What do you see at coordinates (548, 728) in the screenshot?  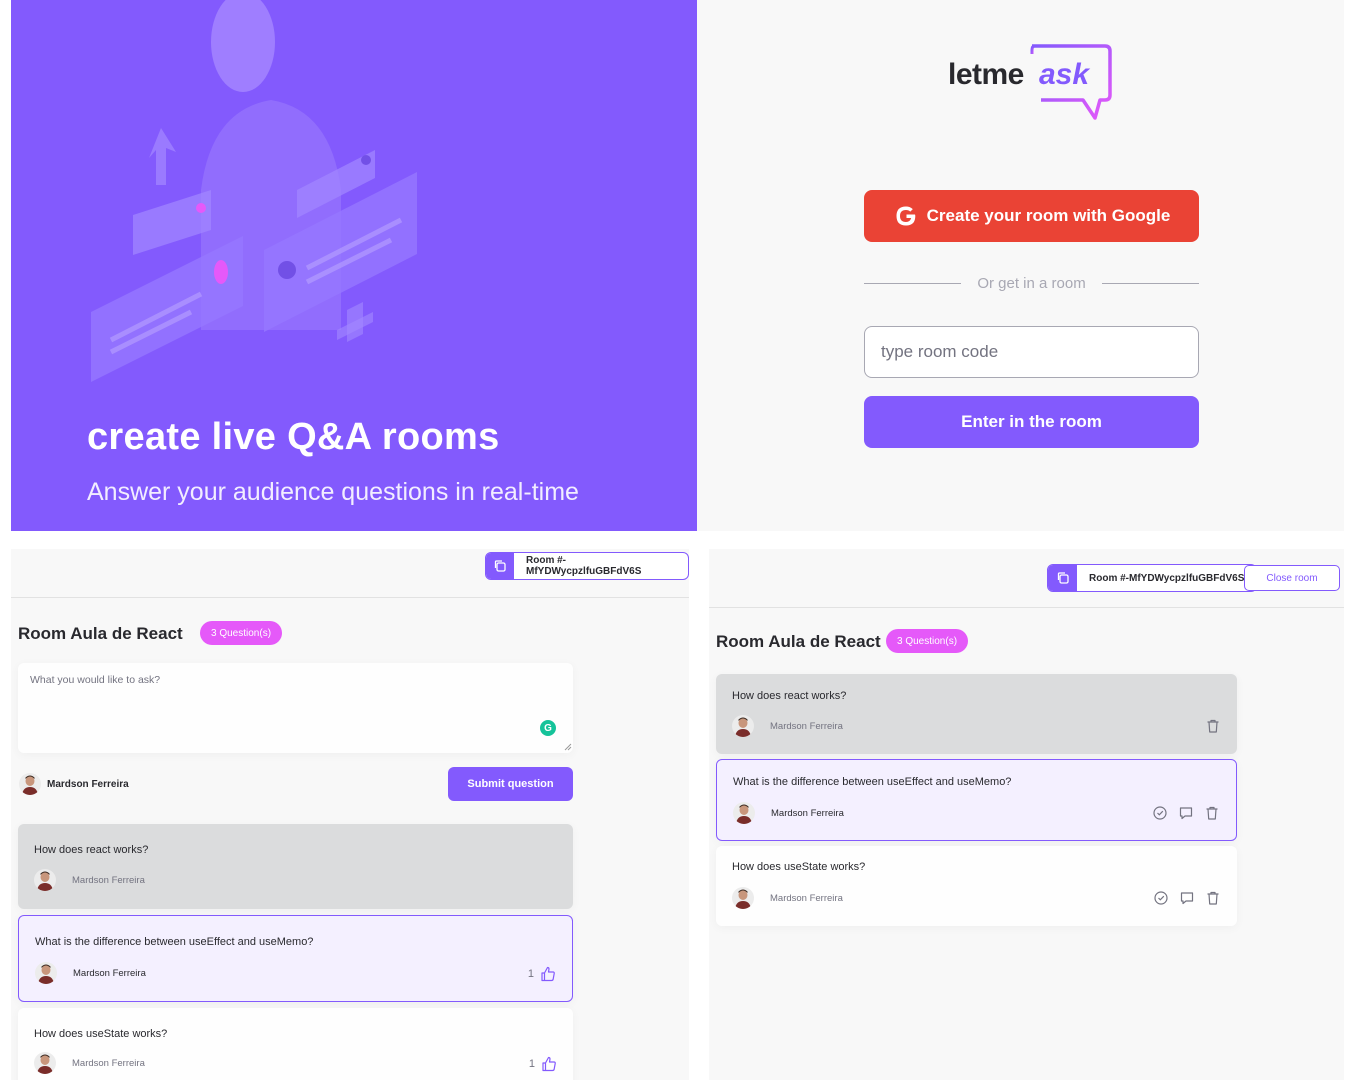 I see `grammarly-icon: G` at bounding box center [548, 728].